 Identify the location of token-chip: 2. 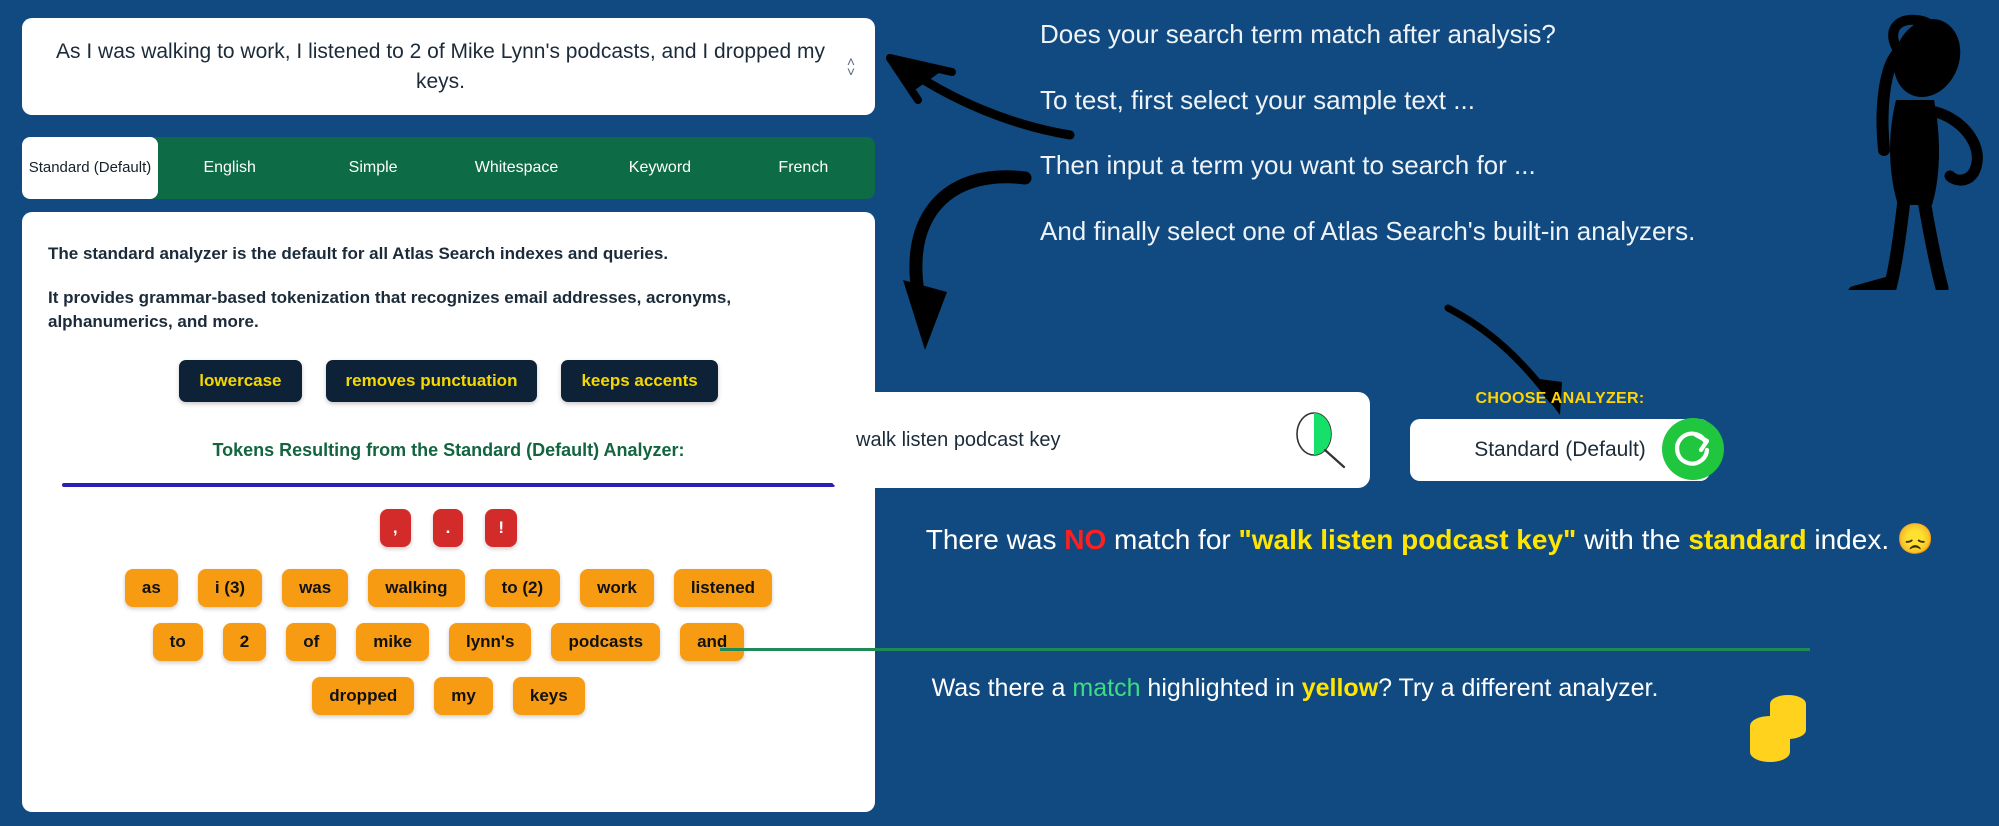
(244, 642).